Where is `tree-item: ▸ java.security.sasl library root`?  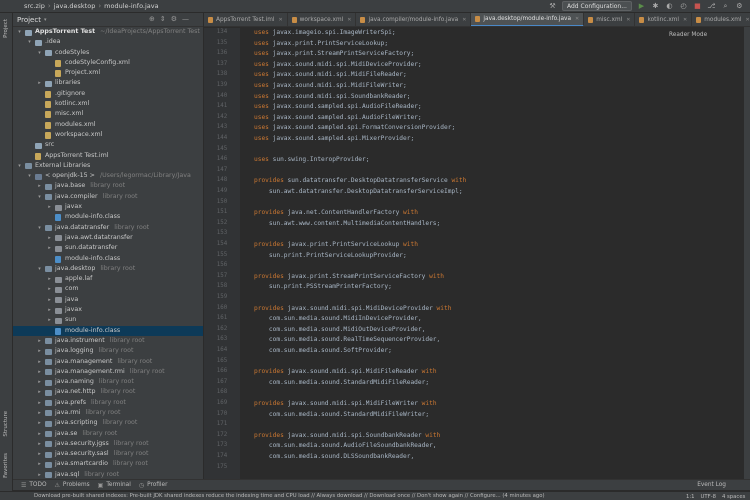
tree-item: ▸ java.security.sasl library root is located at coordinates (108, 454).